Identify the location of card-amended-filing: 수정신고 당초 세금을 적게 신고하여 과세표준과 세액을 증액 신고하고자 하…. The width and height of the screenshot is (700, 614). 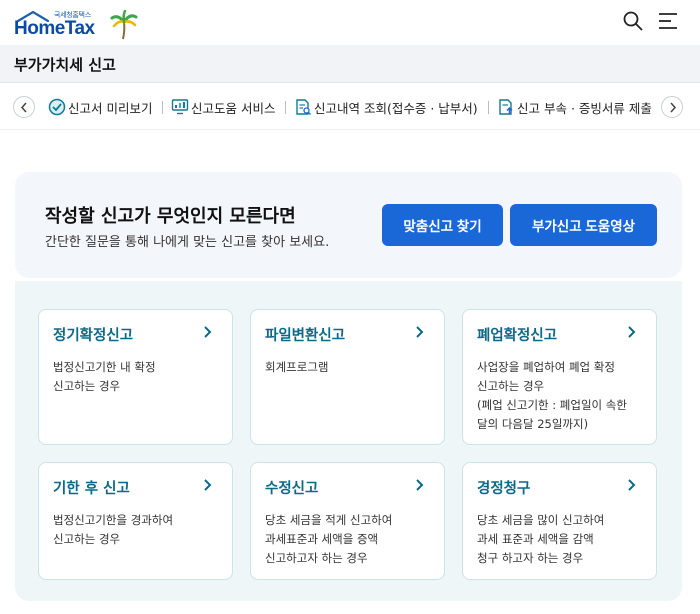
(347, 521).